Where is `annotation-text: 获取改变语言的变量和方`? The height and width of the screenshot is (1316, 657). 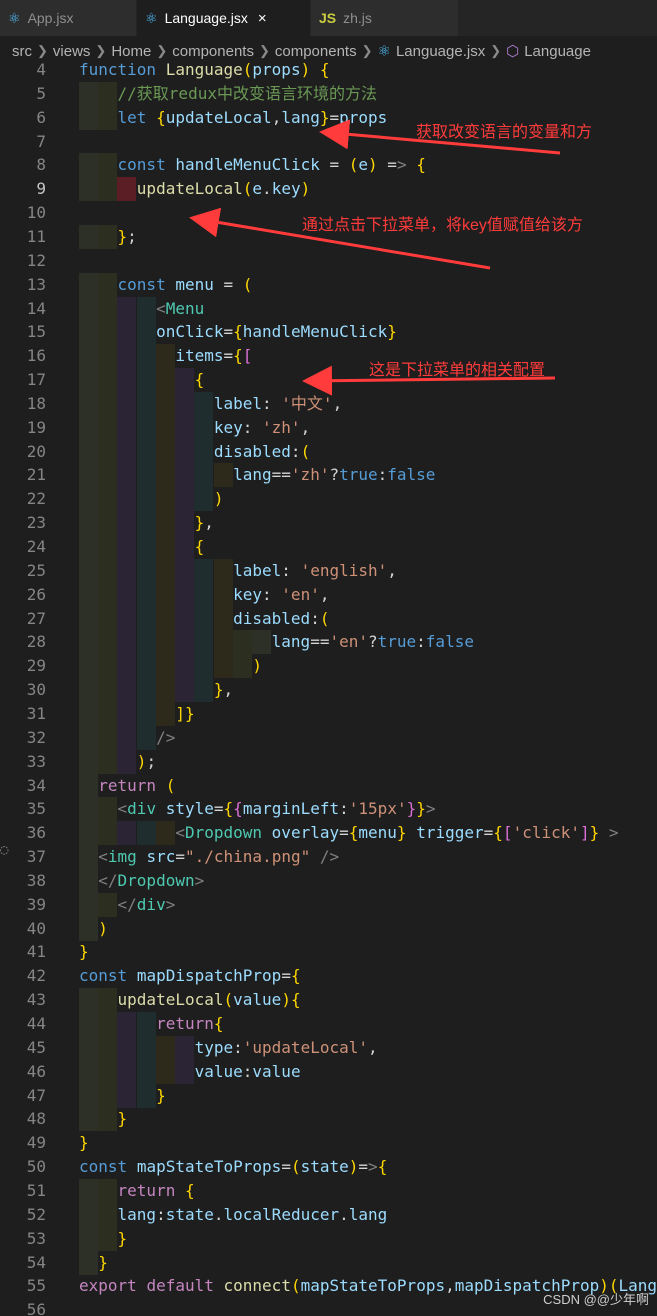 annotation-text: 获取改变语言的变量和方 is located at coordinates (504, 132).